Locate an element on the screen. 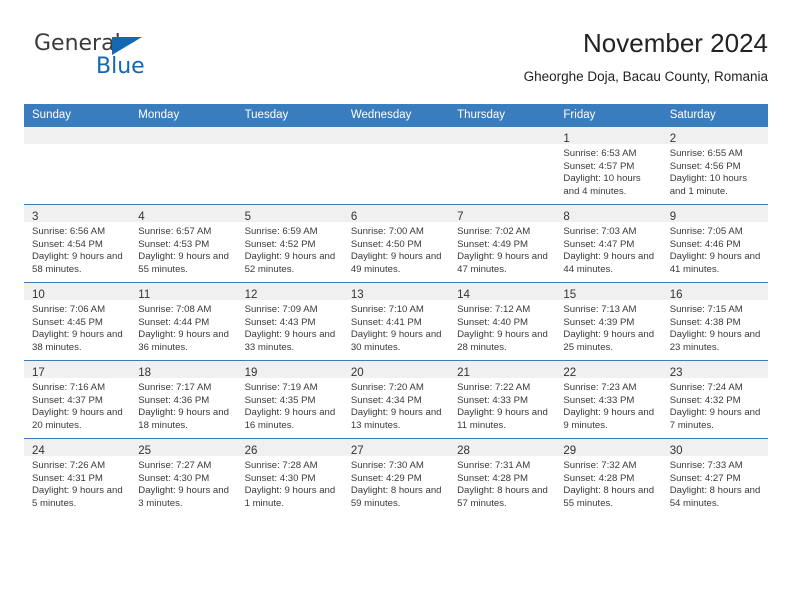  day-number: 4 is located at coordinates (141, 217).